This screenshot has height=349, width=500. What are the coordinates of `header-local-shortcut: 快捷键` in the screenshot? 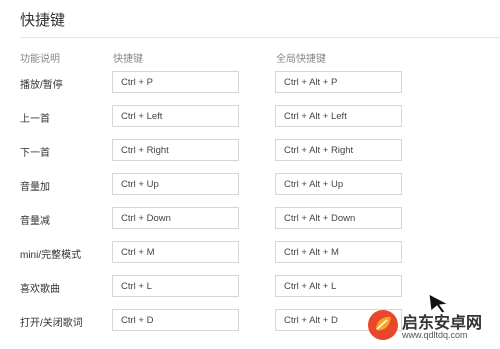 It's located at (128, 59).